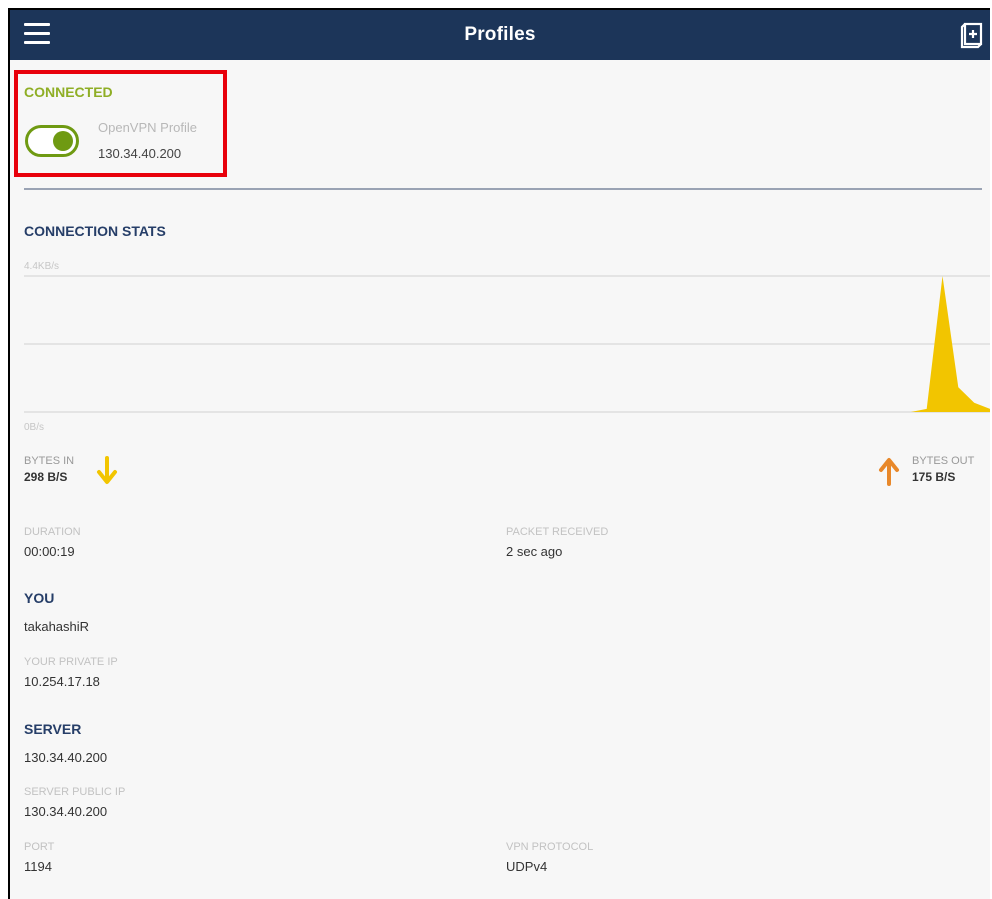 The width and height of the screenshot is (992, 899). Describe the element at coordinates (889, 472) in the screenshot. I see `arrow-up-icon` at that location.